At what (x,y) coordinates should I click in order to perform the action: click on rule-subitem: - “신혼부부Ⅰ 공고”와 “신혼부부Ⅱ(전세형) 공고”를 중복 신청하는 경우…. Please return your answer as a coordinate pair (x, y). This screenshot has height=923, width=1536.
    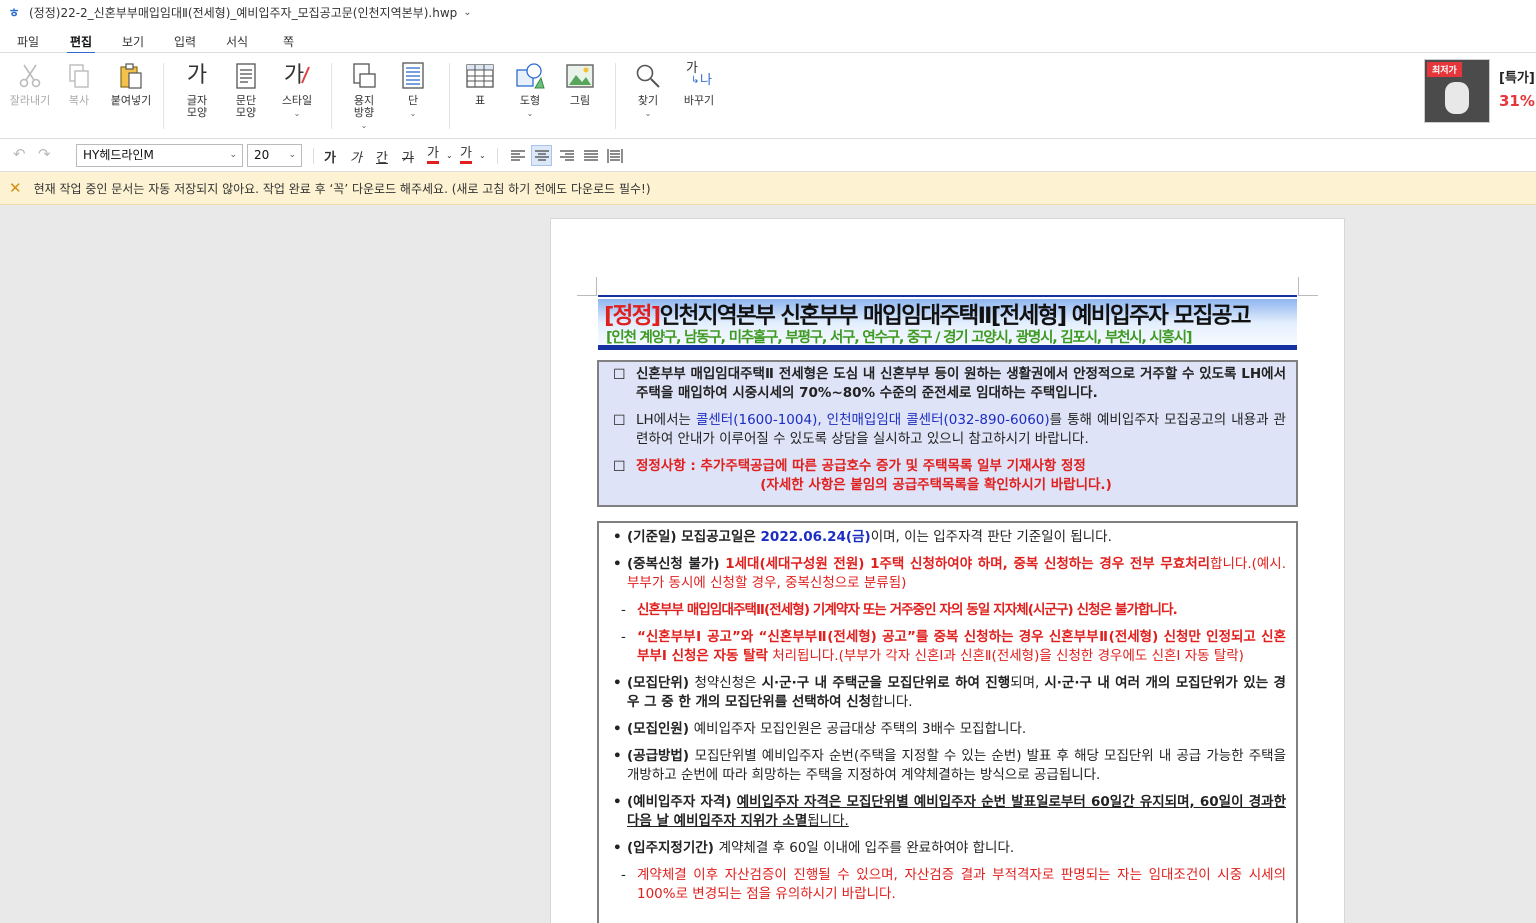
    Looking at the image, I should click on (953, 646).